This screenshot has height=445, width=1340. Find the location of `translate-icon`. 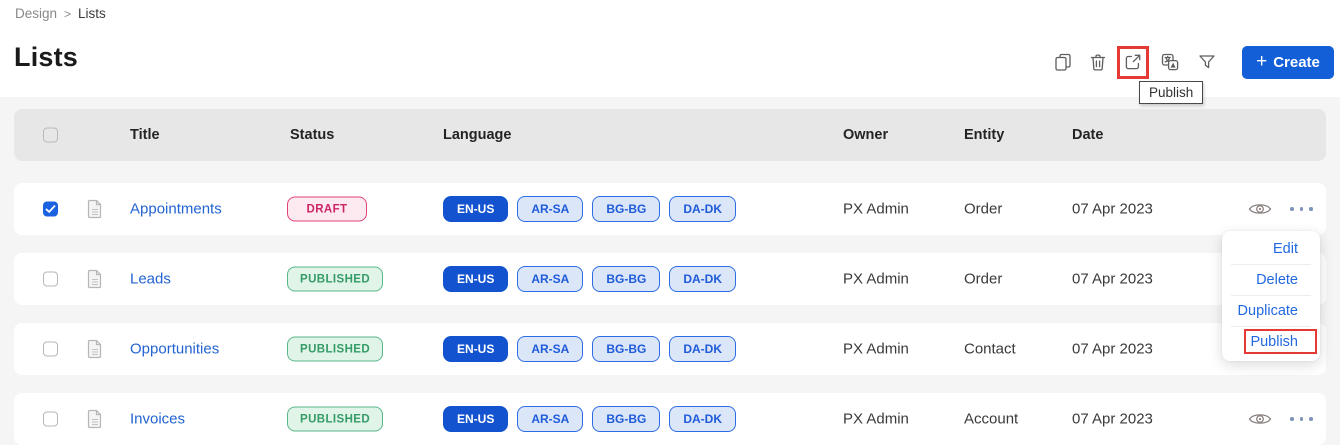

translate-icon is located at coordinates (1170, 63).